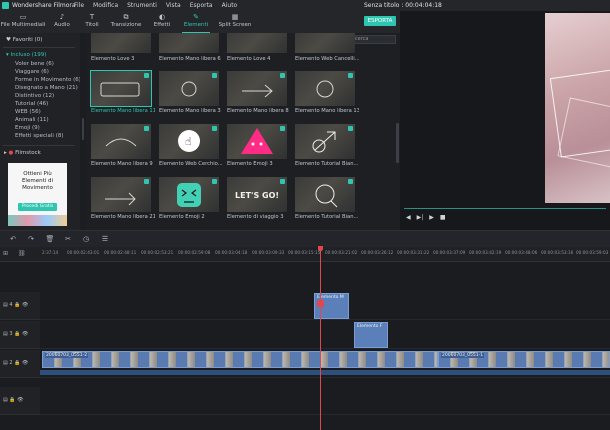 Image resolution: width=610 pixels, height=430 pixels. What do you see at coordinates (122, 147) in the screenshot?
I see `element-tile: Elemento Mano libera 9` at bounding box center [122, 147].